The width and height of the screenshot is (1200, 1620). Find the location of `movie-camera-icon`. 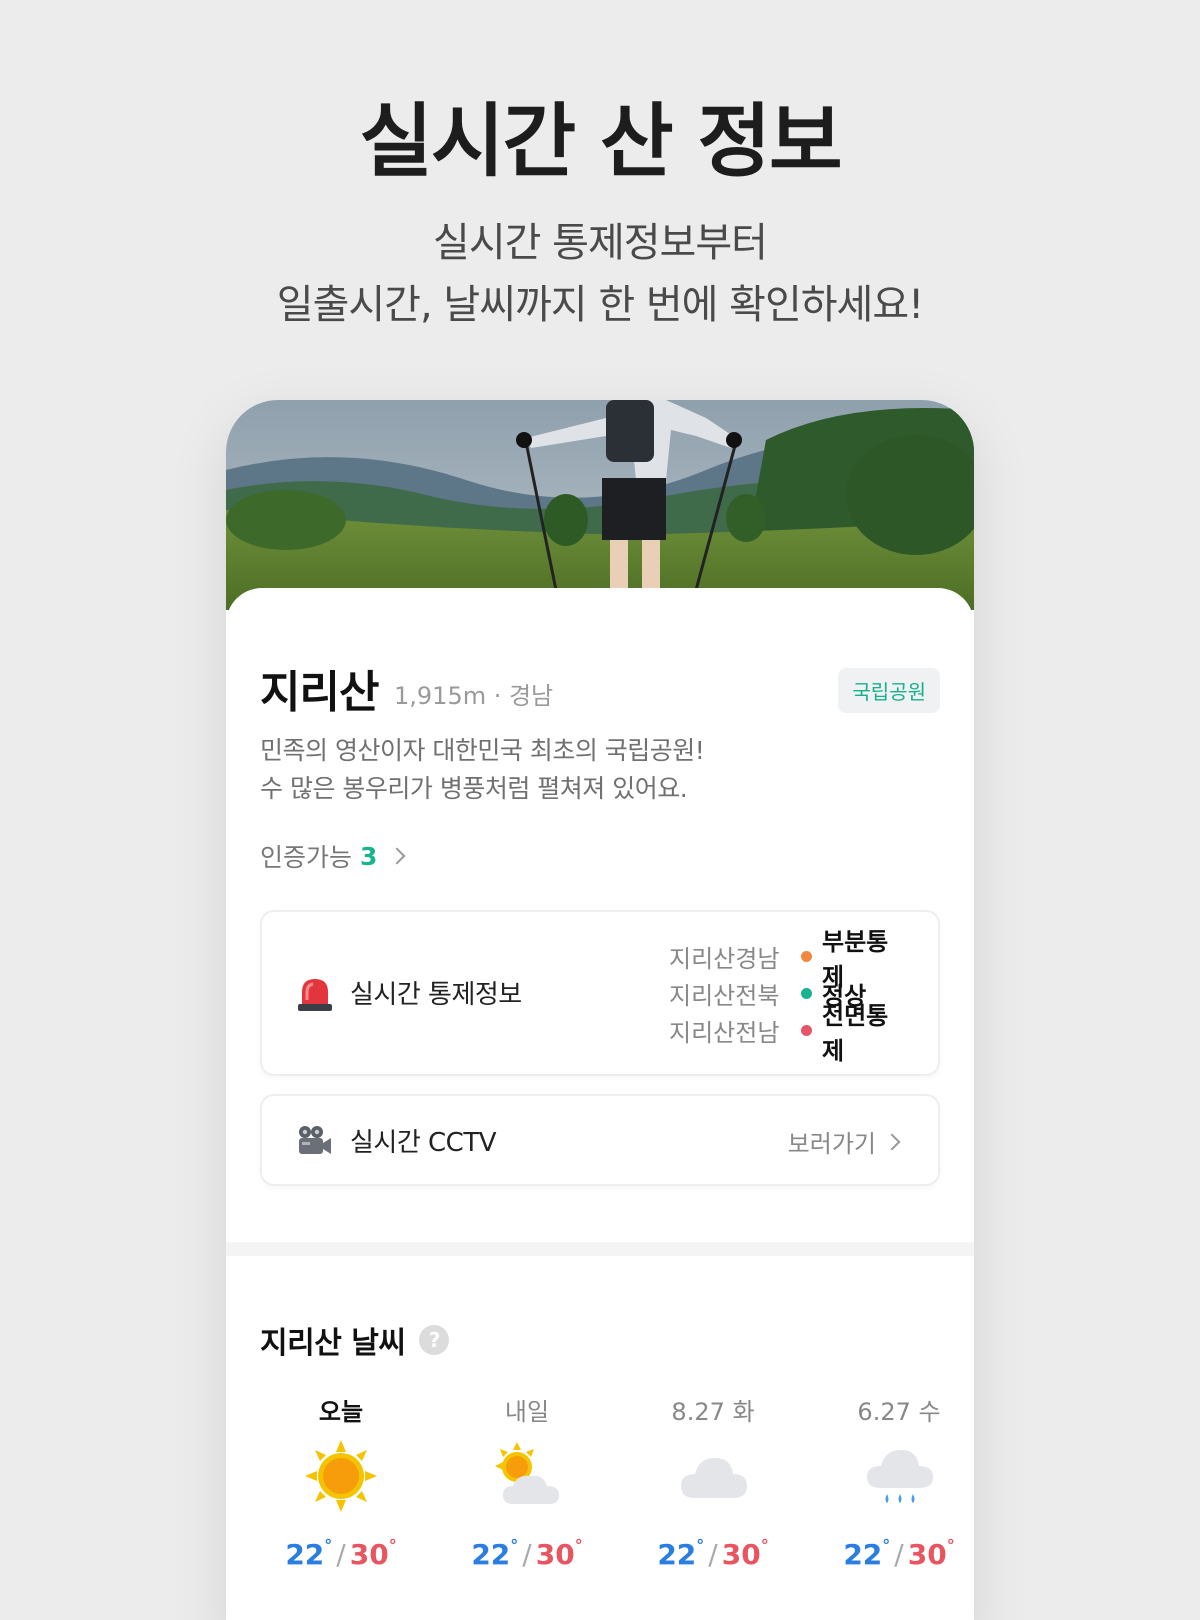

movie-camera-icon is located at coordinates (315, 1140).